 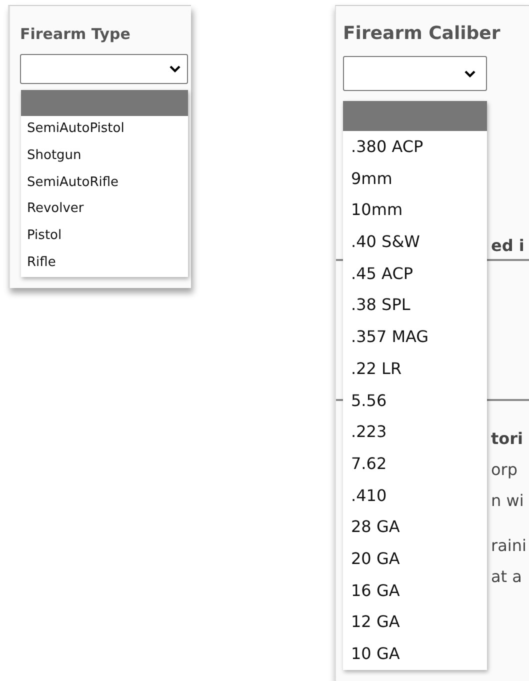 What do you see at coordinates (415, 368) in the screenshot?
I see `dropdown-option: .22 LR` at bounding box center [415, 368].